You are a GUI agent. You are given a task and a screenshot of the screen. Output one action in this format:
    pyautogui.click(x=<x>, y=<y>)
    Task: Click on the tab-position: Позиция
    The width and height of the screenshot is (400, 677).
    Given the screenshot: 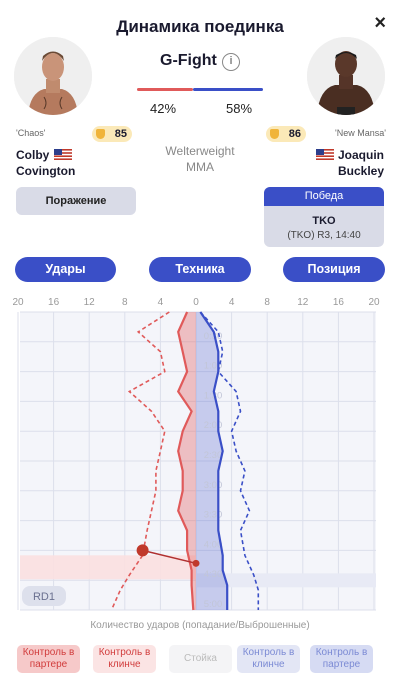 What is the action you would take?
    pyautogui.click(x=334, y=269)
    